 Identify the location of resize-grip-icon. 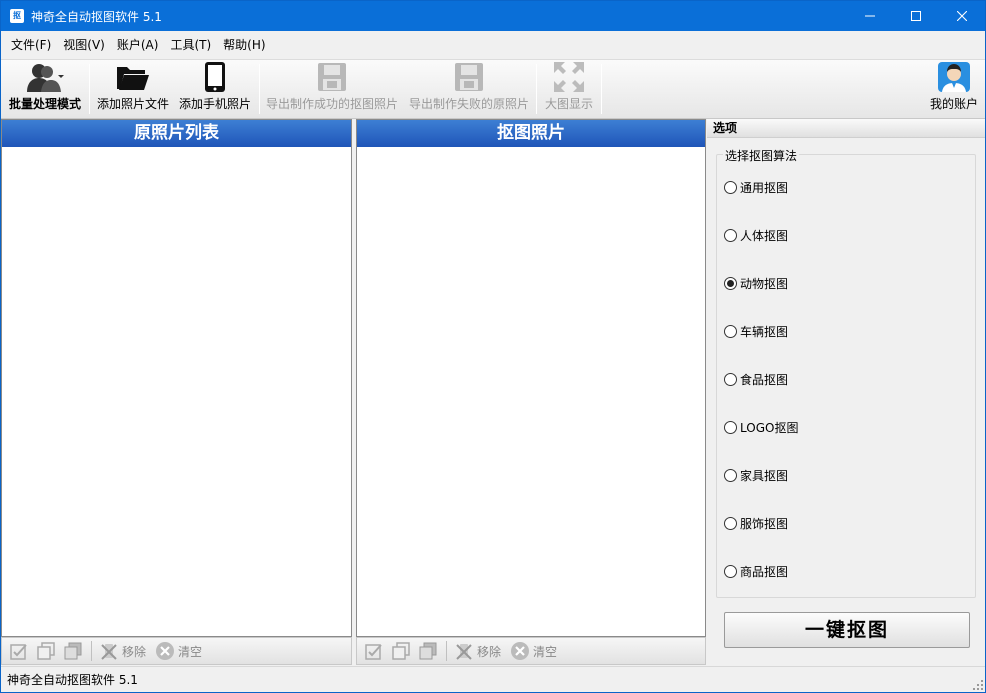
(978, 685).